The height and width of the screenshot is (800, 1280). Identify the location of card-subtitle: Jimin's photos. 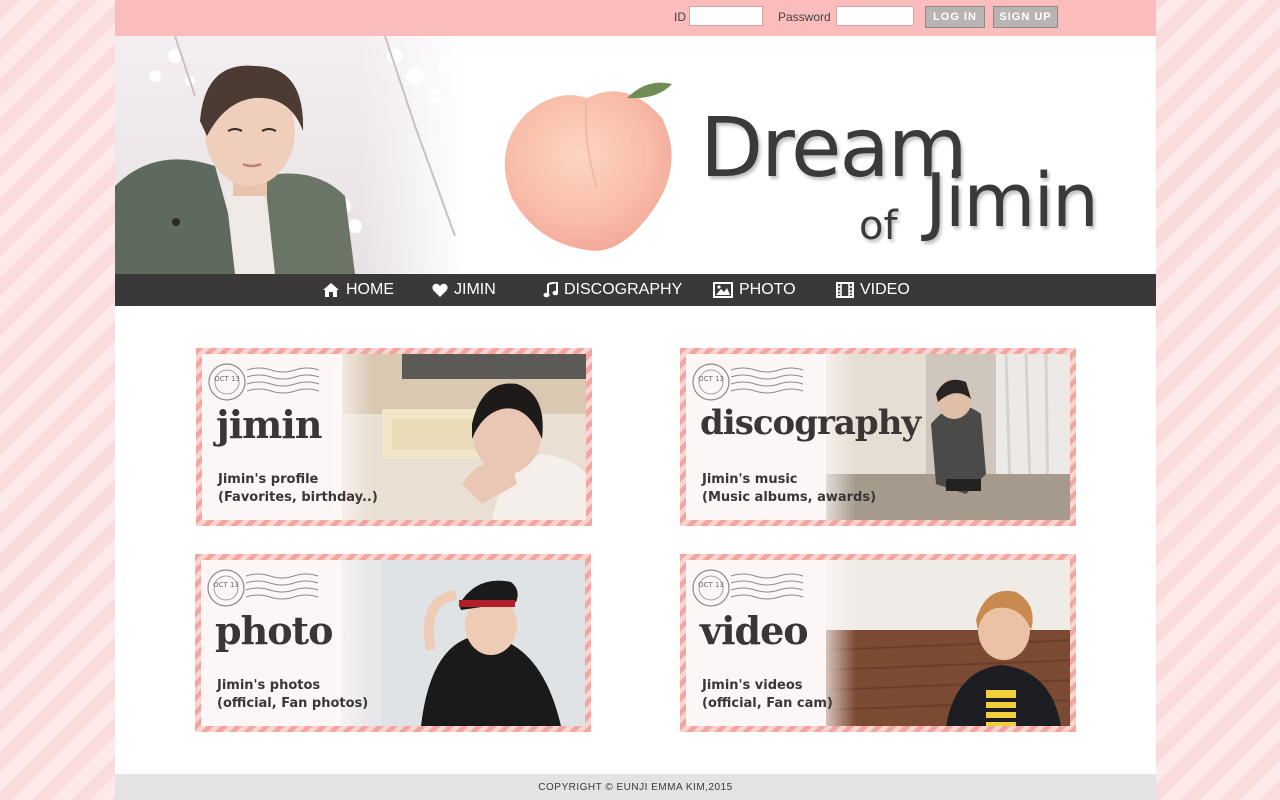
(269, 685).